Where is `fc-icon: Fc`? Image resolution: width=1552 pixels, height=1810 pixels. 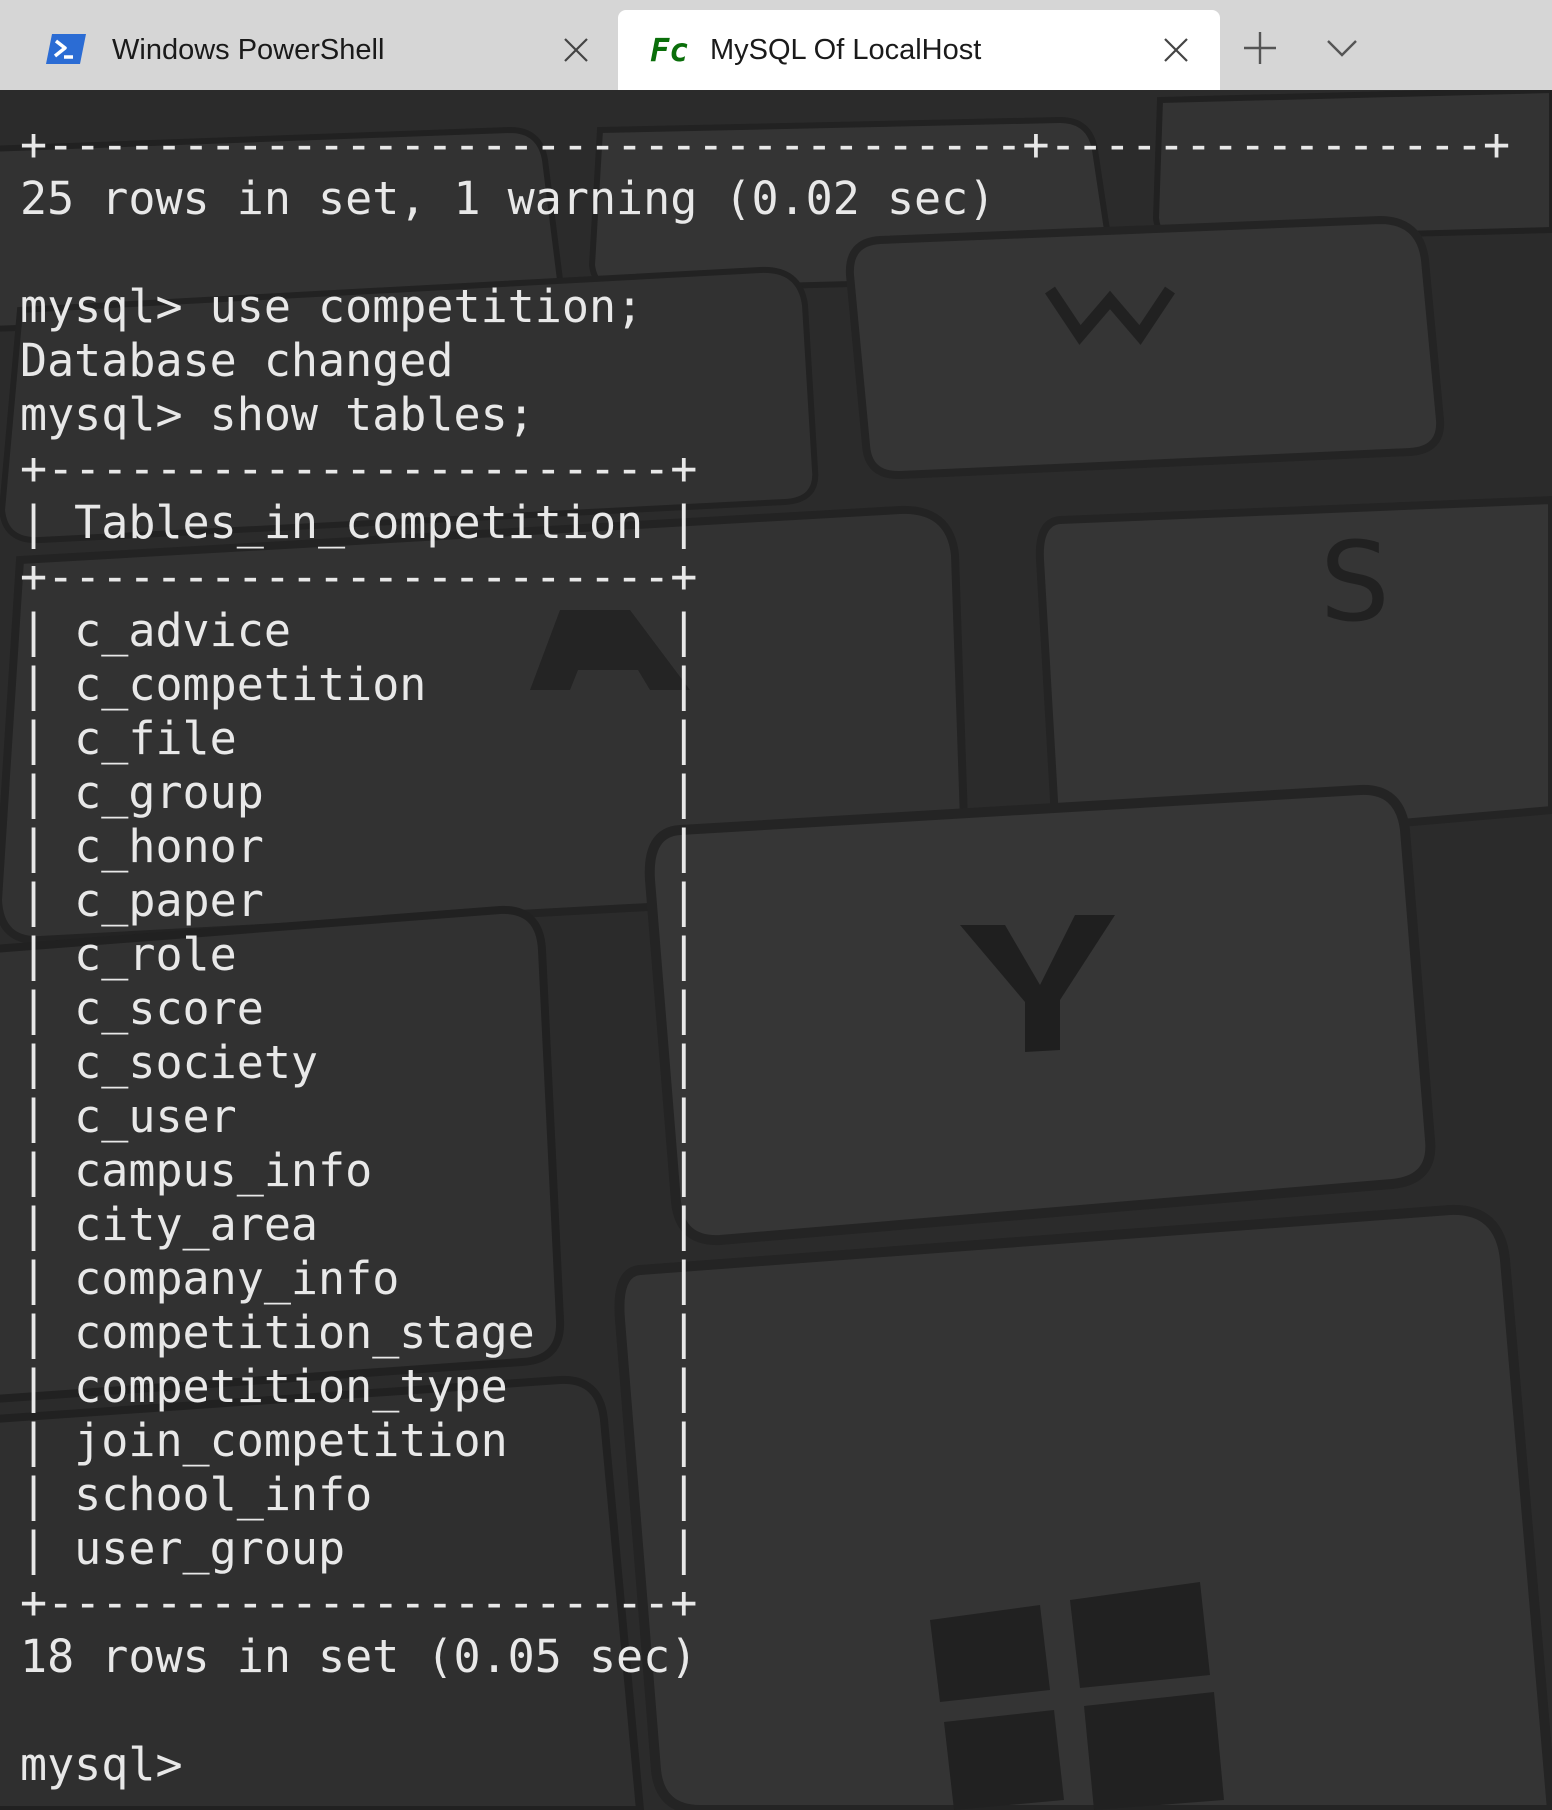 fc-icon: Fc is located at coordinates (669, 50).